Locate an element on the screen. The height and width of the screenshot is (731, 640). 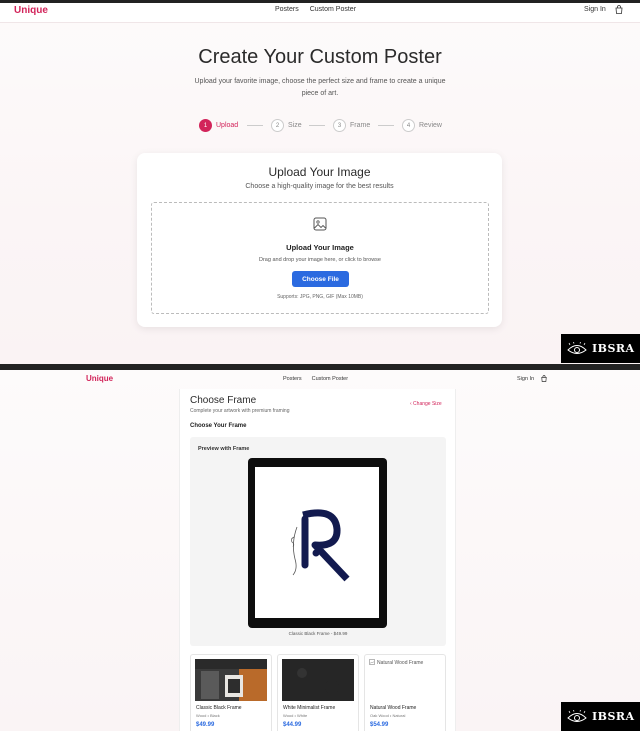
step-upload: 1 Upload is located at coordinates (218, 125).